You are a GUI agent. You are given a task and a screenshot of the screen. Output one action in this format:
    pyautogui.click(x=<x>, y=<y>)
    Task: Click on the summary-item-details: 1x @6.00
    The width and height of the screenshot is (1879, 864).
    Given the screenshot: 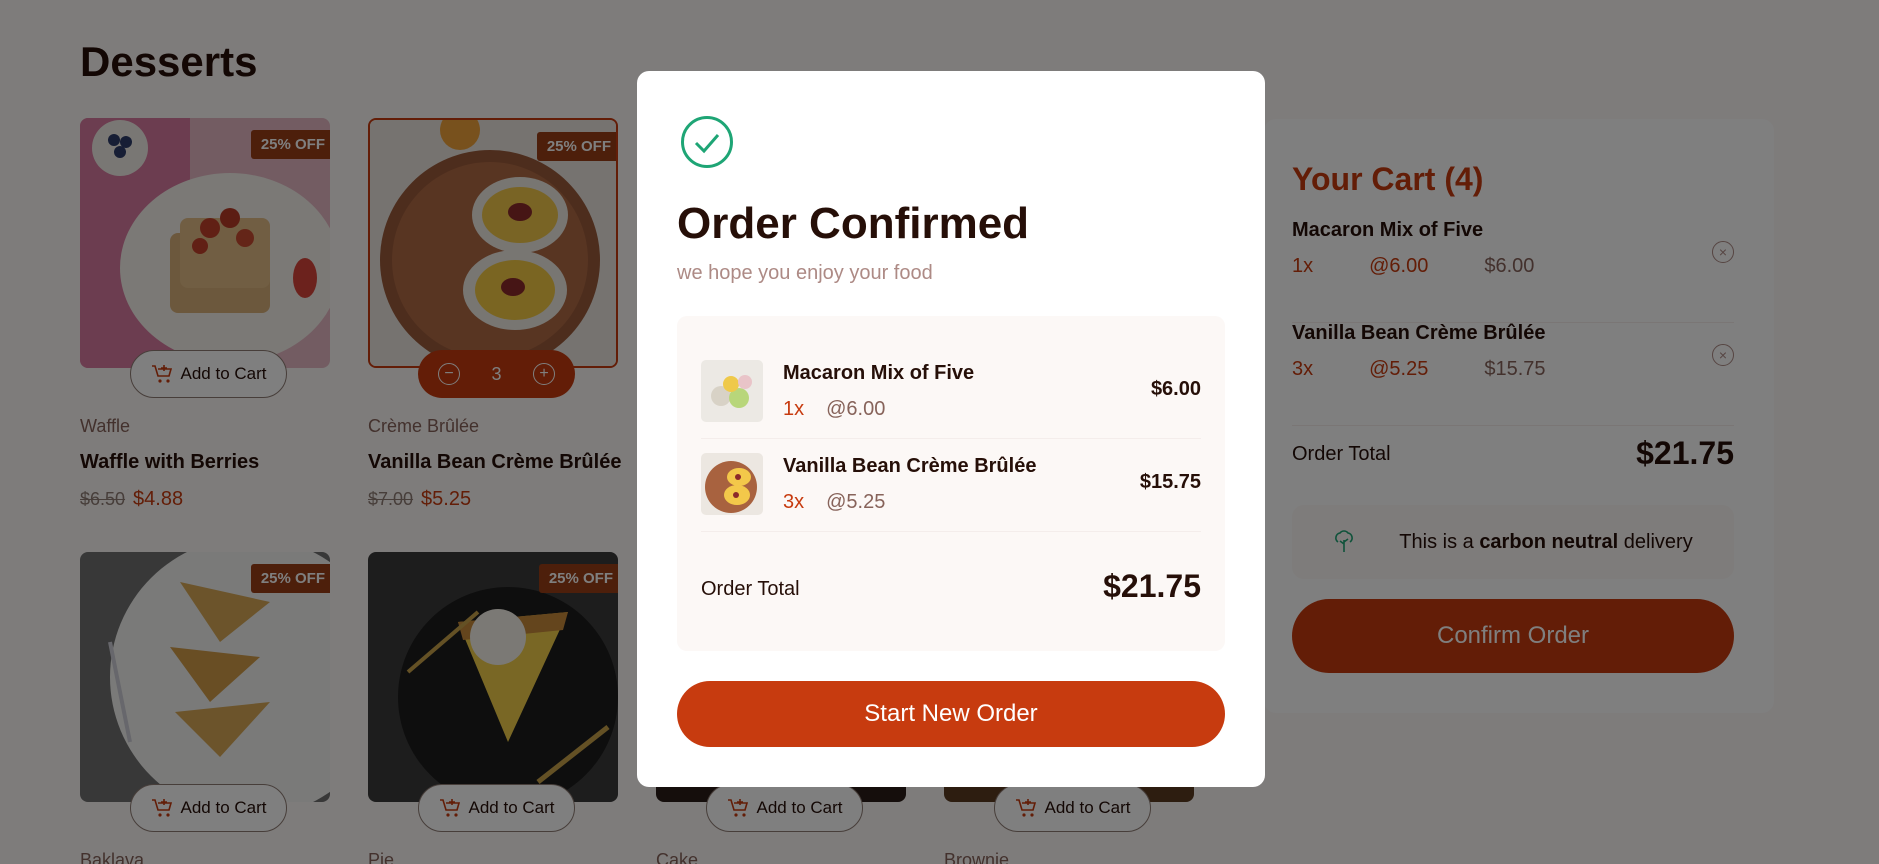 What is the action you would take?
    pyautogui.click(x=834, y=409)
    